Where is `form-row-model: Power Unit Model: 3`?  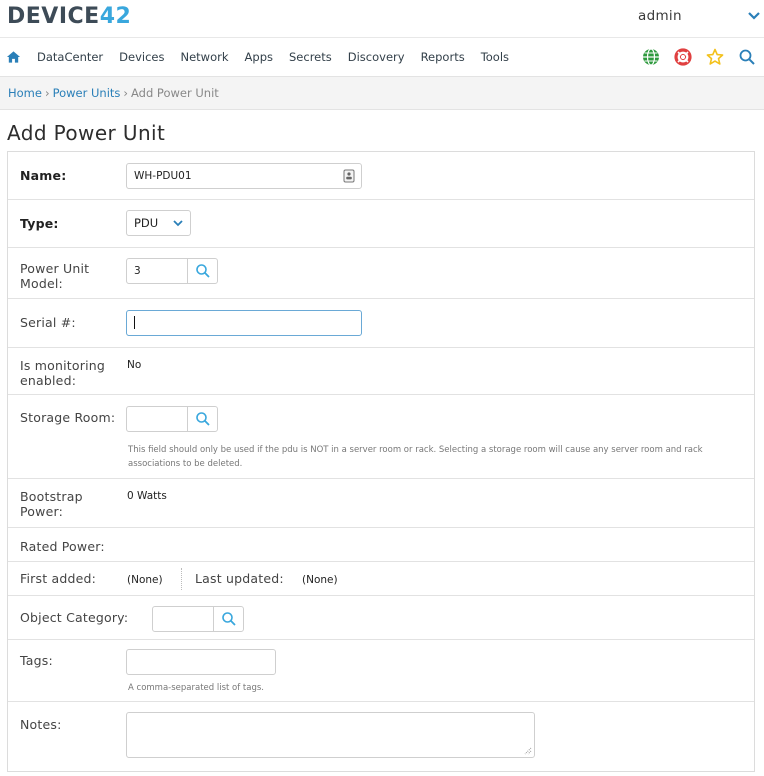
form-row-model: Power Unit Model: 3 is located at coordinates (381, 273).